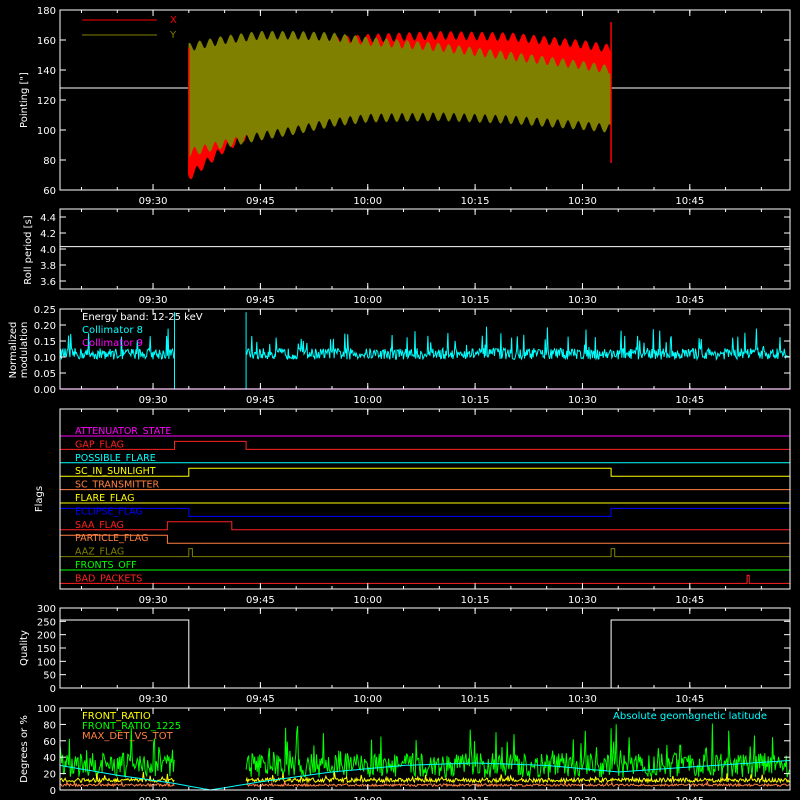 This screenshot has width=800, height=800. What do you see at coordinates (46, 622) in the screenshot?
I see `quality-ytick-label: 250` at bounding box center [46, 622].